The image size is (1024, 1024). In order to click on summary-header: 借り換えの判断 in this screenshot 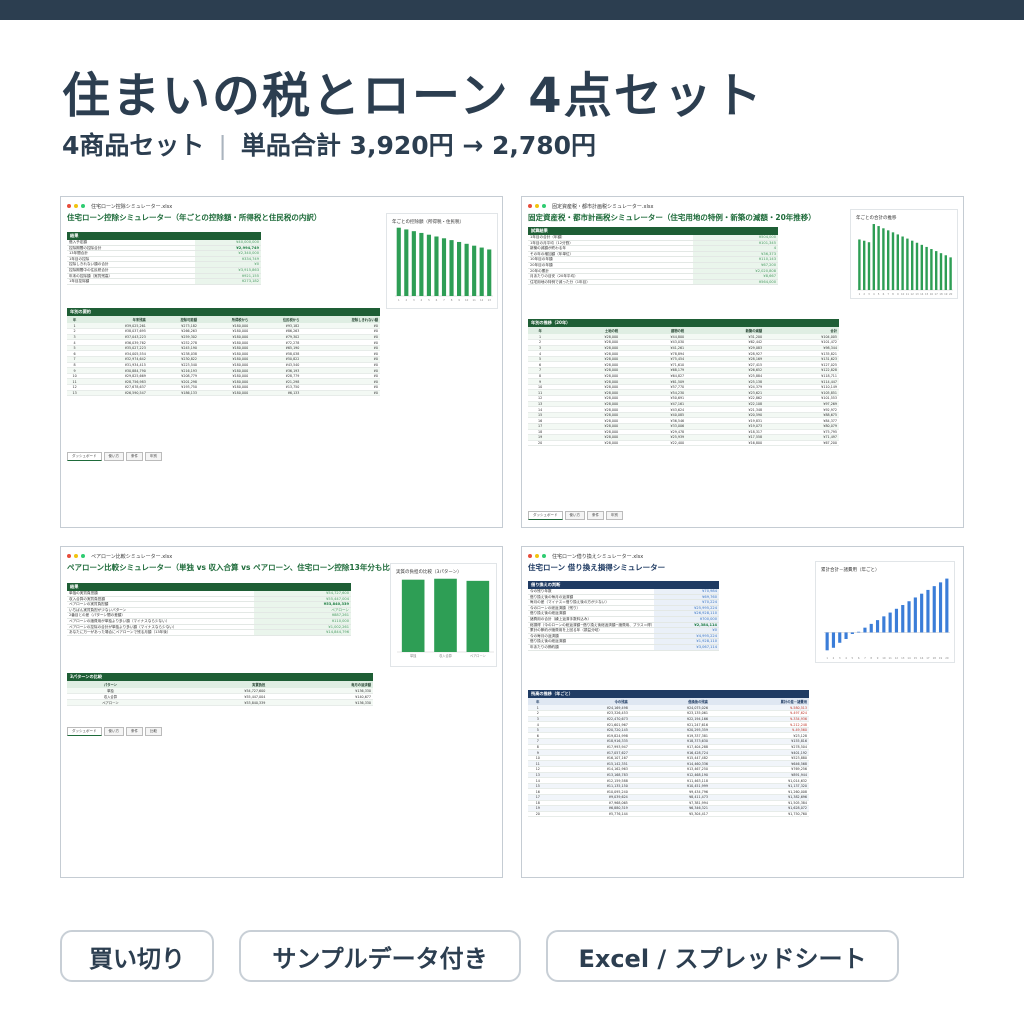, I will do `click(623, 585)`.